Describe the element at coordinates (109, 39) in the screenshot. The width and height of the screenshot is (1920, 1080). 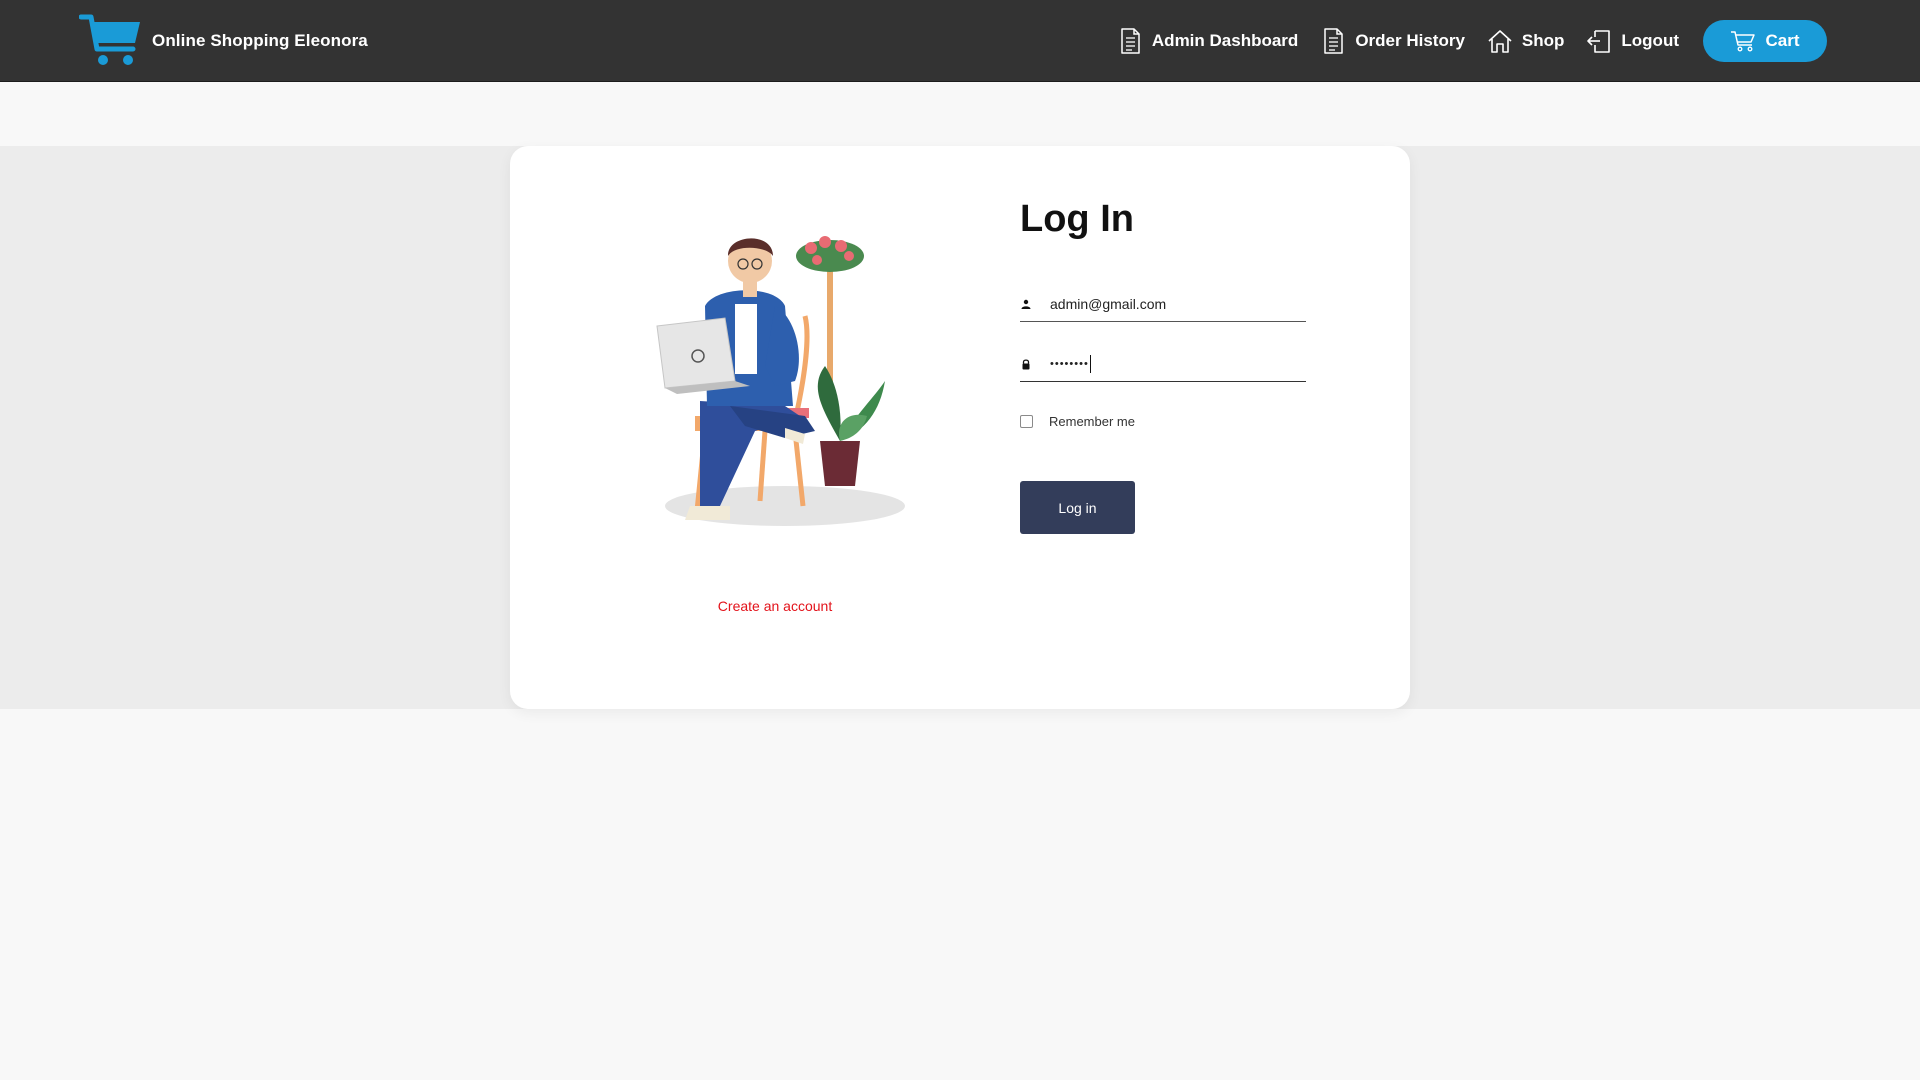
I see `shopping-cart-icon` at that location.